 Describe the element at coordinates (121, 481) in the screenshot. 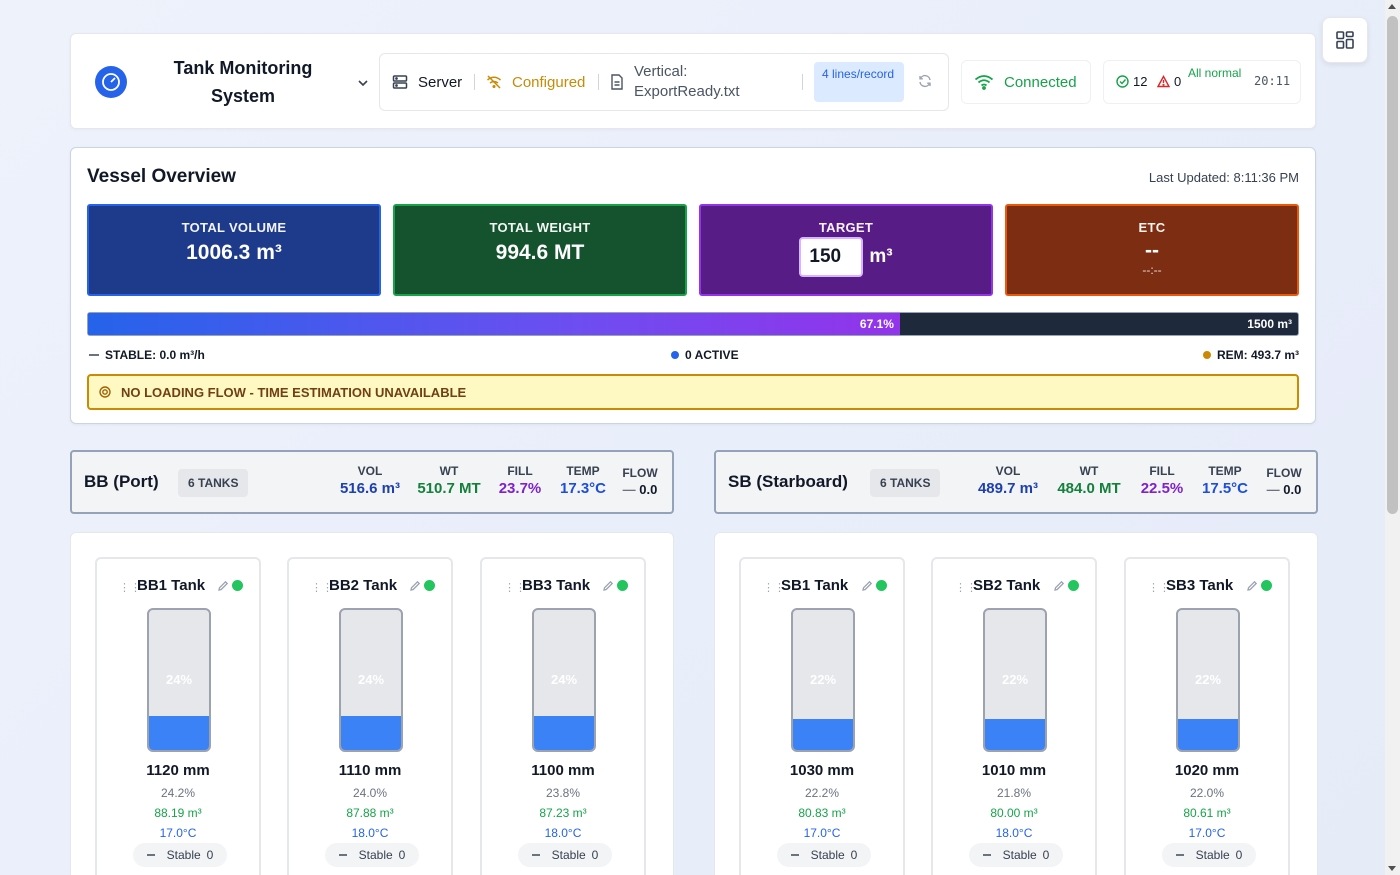

I see `side-name: BB (Port)` at that location.